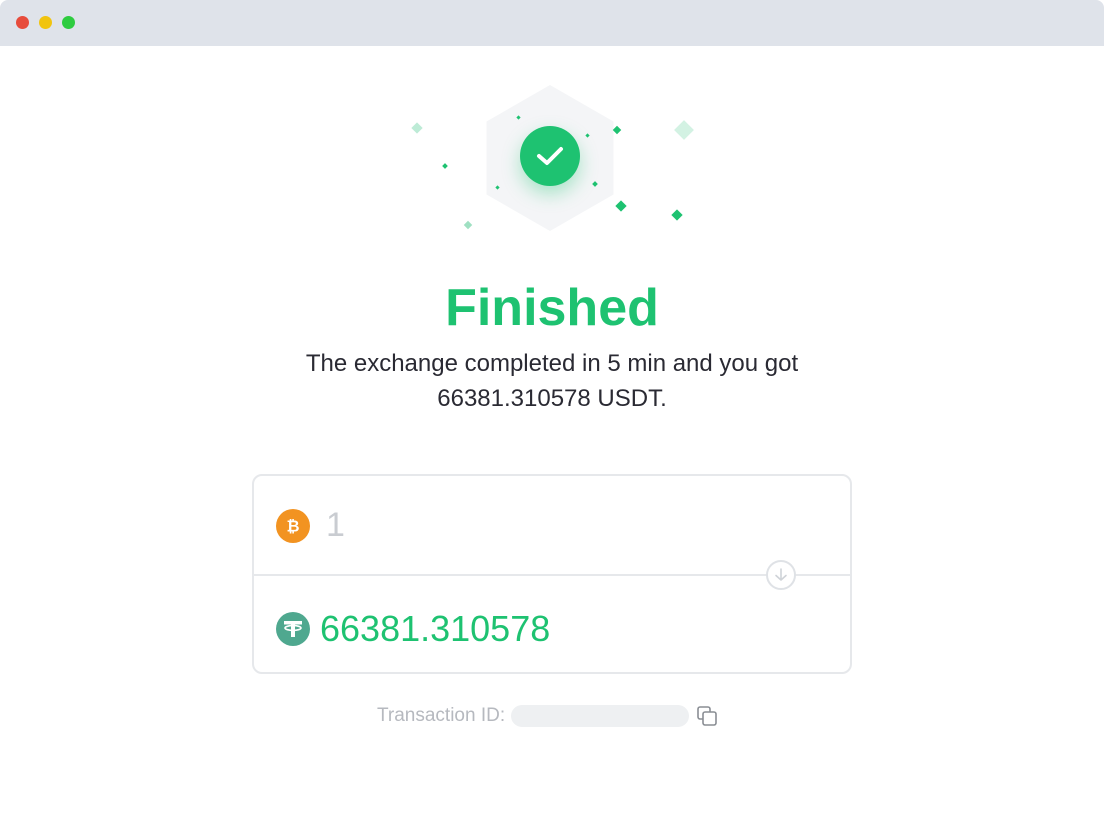 This screenshot has width=1104, height=824. What do you see at coordinates (68, 22) in the screenshot?
I see `window-maximize-button` at bounding box center [68, 22].